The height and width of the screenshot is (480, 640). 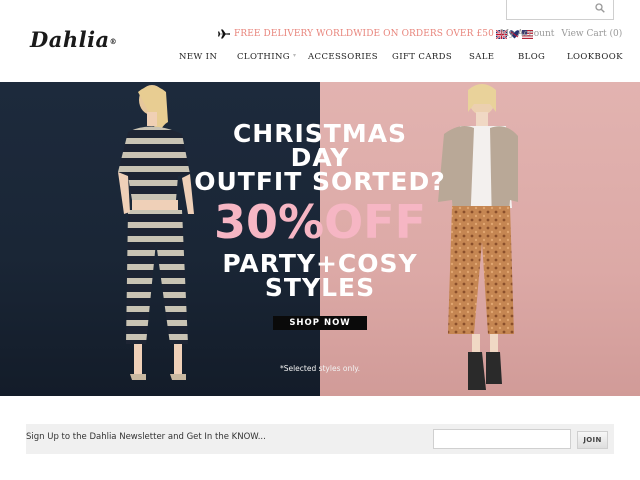 I want to click on chevron-down-icon: ▾, so click(x=294, y=55).